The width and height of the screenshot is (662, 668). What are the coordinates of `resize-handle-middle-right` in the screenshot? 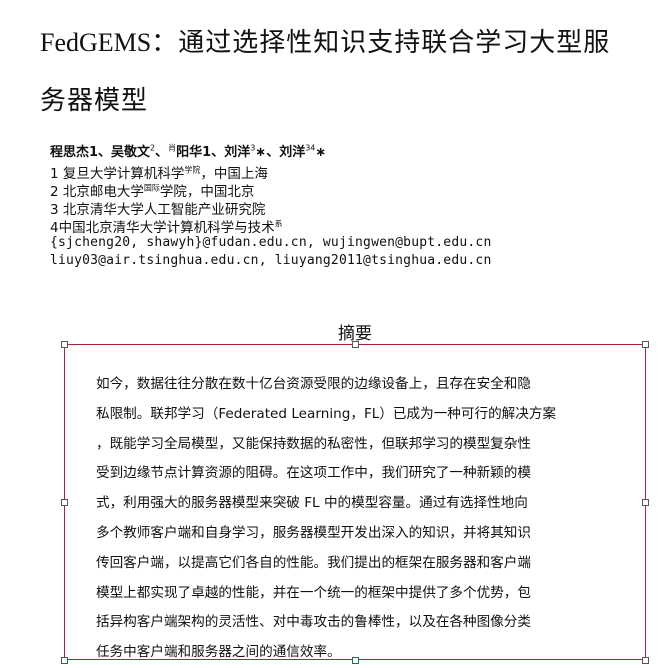 It's located at (645, 502).